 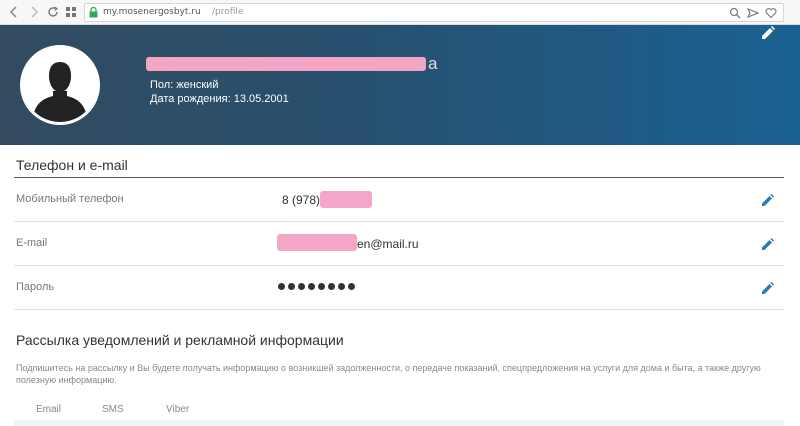 I want to click on forward-icon, so click(x=34, y=12).